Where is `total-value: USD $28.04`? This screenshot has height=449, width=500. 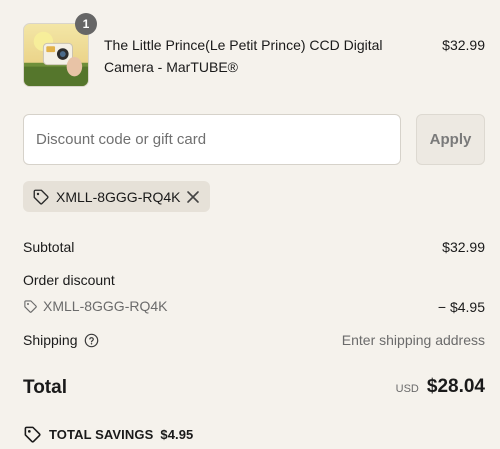
total-value: USD $28.04 is located at coordinates (440, 387).